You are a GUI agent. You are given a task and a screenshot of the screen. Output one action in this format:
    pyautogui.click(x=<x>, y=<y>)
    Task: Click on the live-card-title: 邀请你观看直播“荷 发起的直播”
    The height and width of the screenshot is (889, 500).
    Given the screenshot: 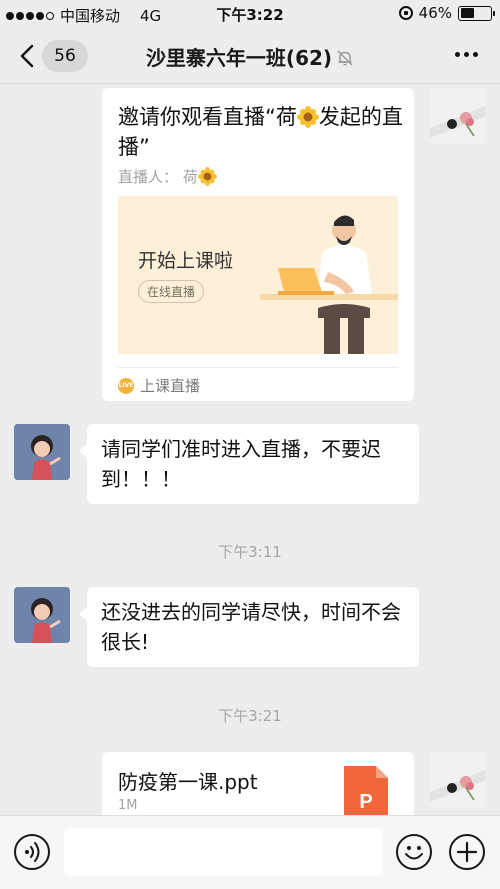 What is the action you would take?
    pyautogui.click(x=263, y=132)
    